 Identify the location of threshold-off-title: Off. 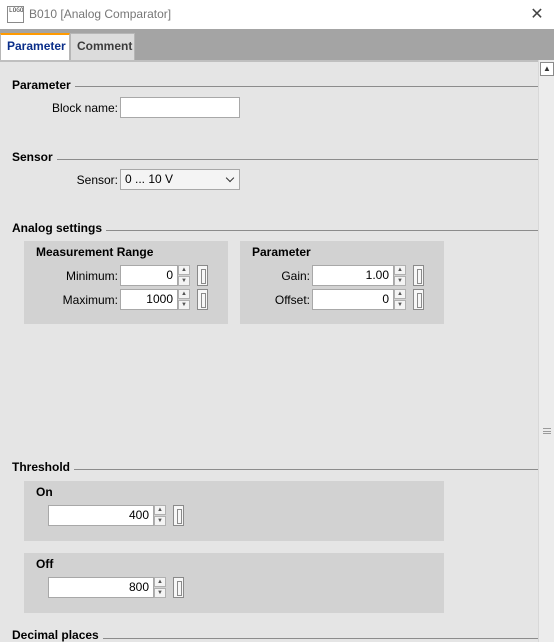
(45, 564).